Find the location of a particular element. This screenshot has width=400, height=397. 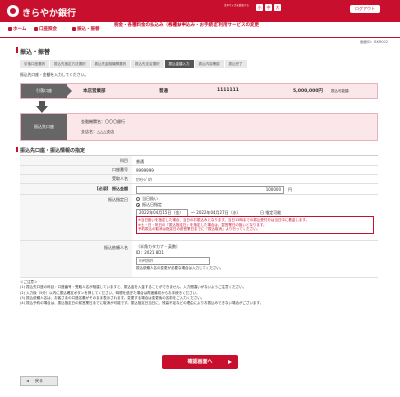

nav-settings: ご利用サービスの変更 is located at coordinates (236, 26).